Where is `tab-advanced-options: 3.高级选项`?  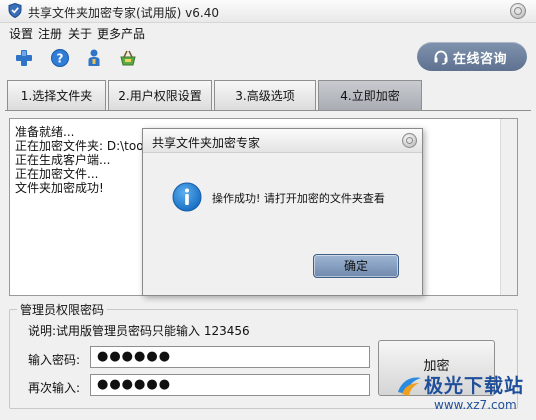 tab-advanced-options: 3.高级选项 is located at coordinates (265, 95).